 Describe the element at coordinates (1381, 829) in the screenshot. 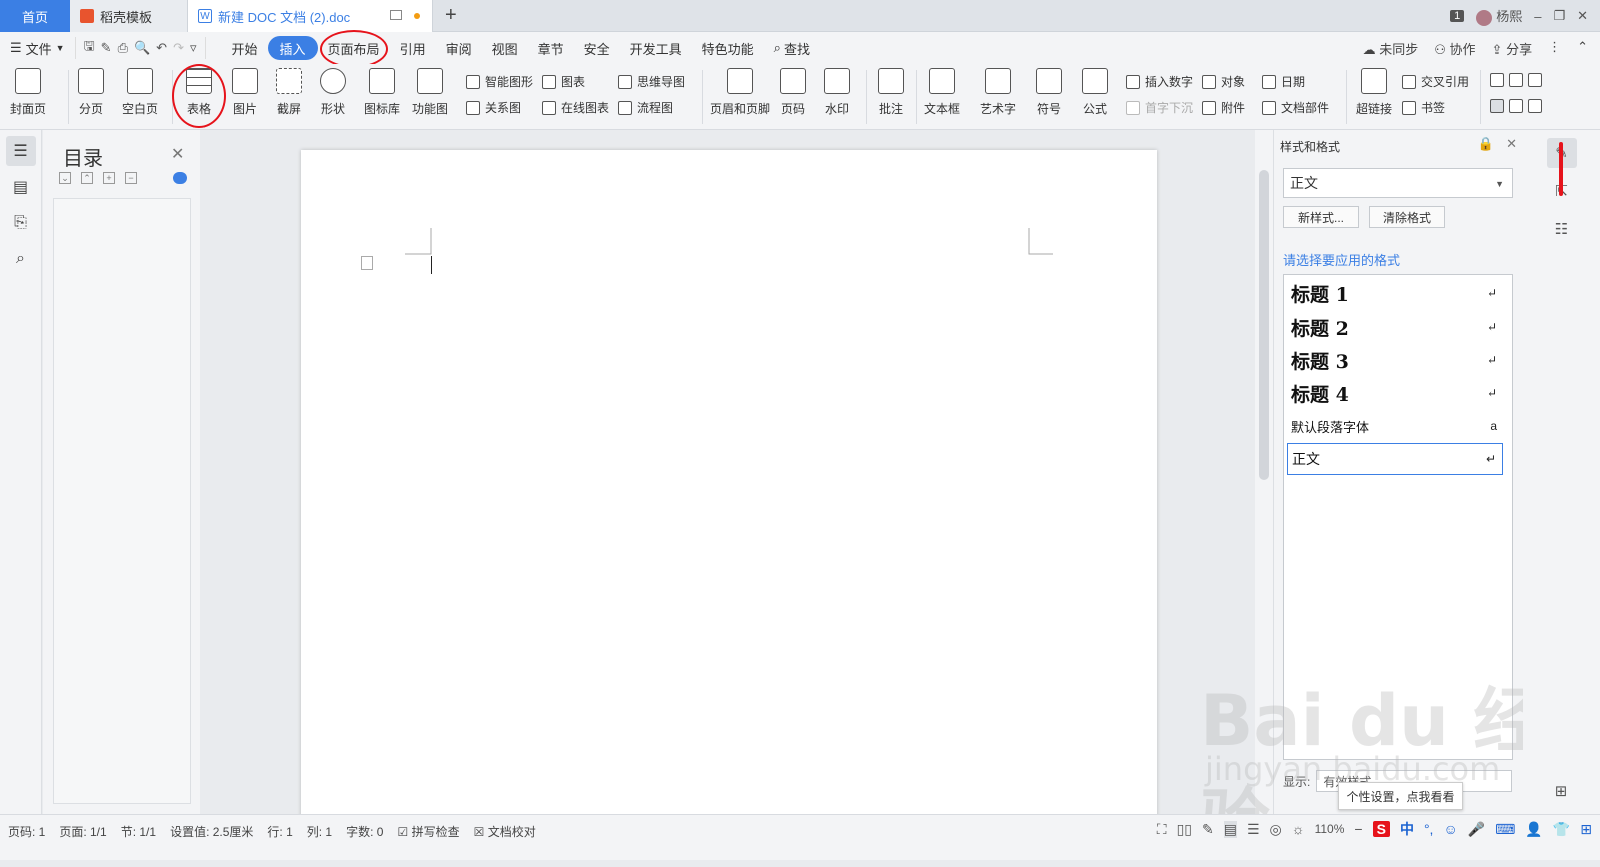

I see `sogou-ime-icon: S` at that location.